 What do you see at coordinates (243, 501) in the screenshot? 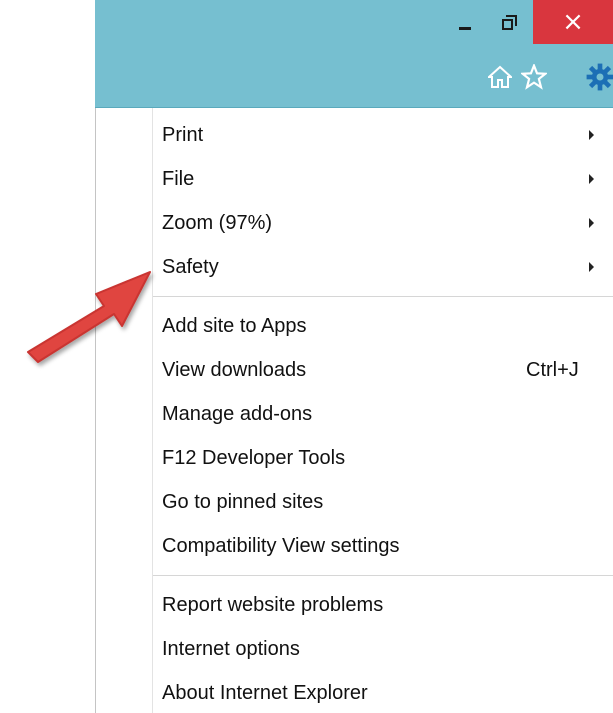
I see `menu-item-label: Go to pinned sites` at bounding box center [243, 501].